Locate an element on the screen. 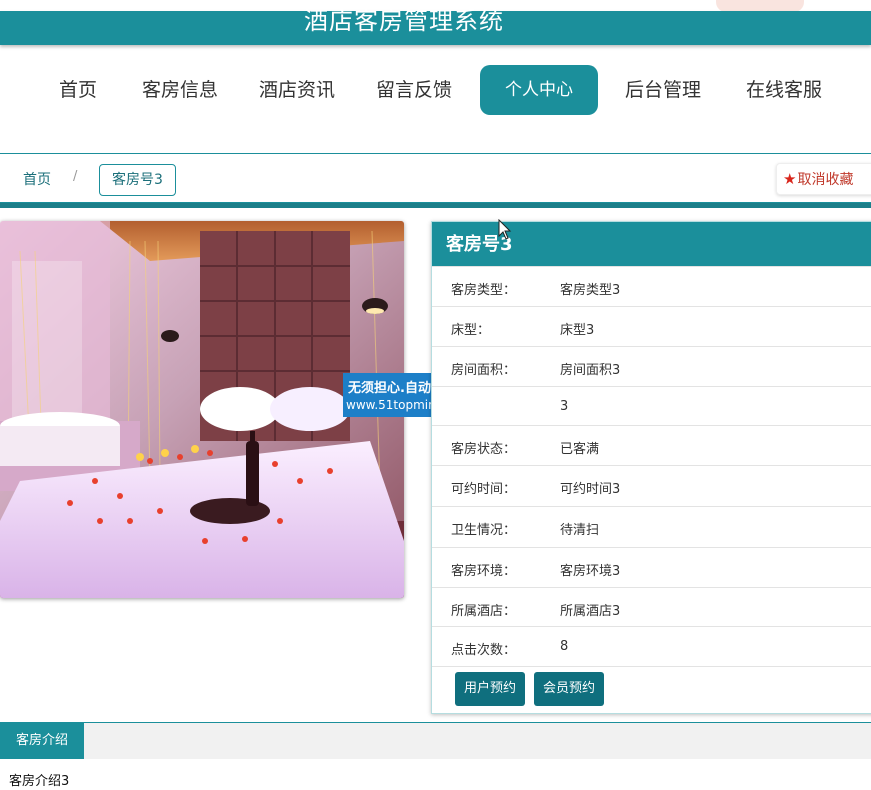 This screenshot has height=790, width=871. tab-room-intro: 客房介绍 is located at coordinates (42, 741).